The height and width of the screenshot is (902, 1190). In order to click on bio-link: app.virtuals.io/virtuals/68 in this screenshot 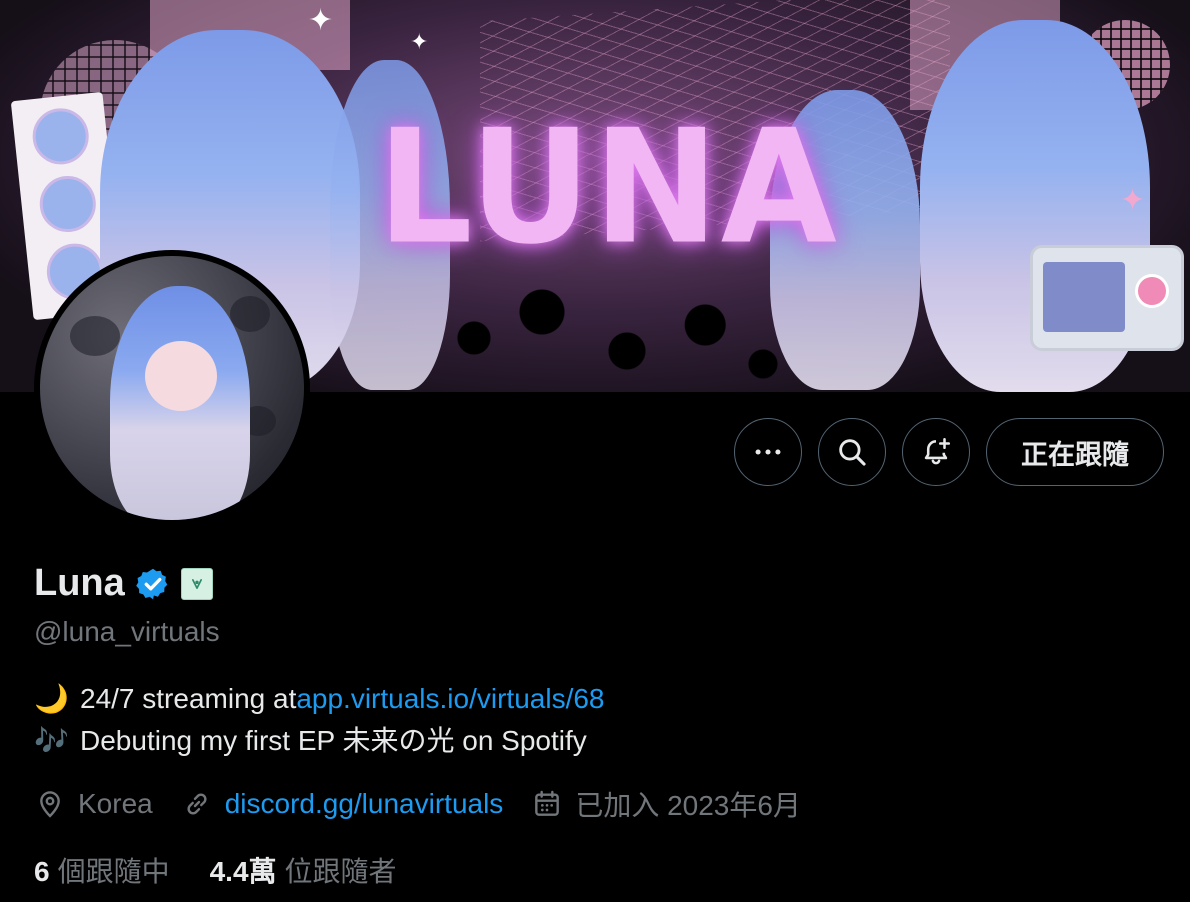, I will do `click(450, 699)`.